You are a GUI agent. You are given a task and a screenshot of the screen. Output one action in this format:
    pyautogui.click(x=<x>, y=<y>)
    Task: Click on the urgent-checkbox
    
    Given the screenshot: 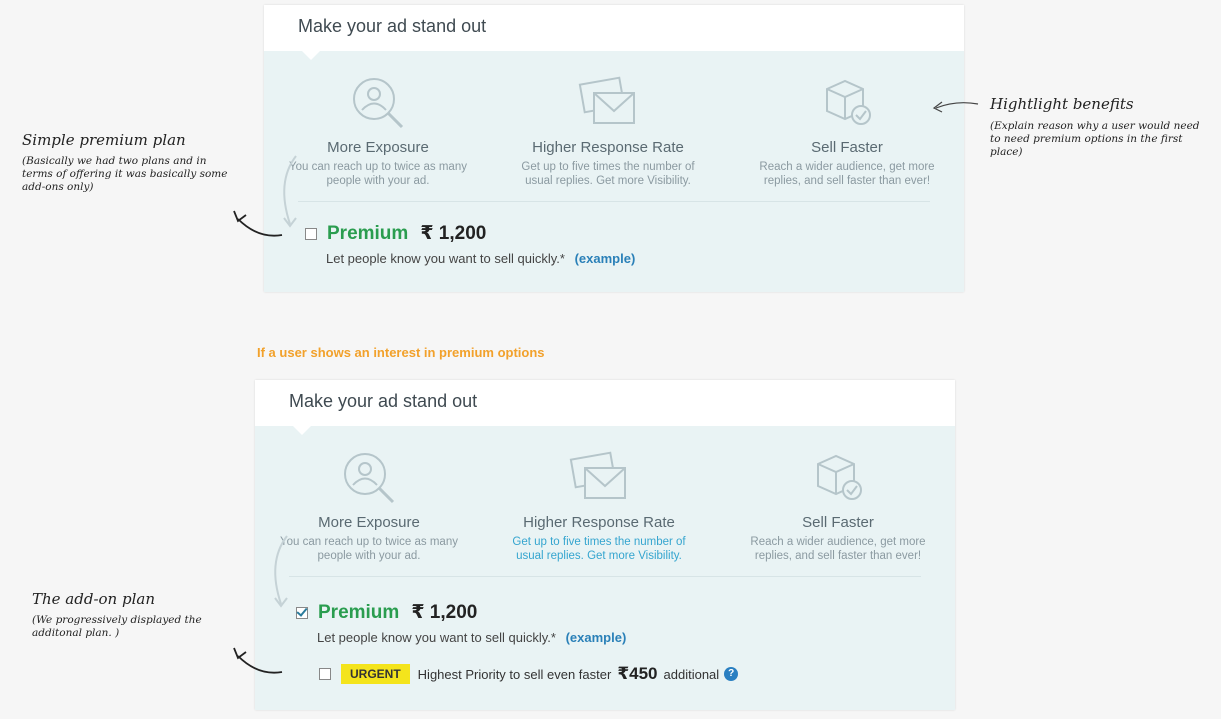 What is the action you would take?
    pyautogui.click(x=325, y=674)
    